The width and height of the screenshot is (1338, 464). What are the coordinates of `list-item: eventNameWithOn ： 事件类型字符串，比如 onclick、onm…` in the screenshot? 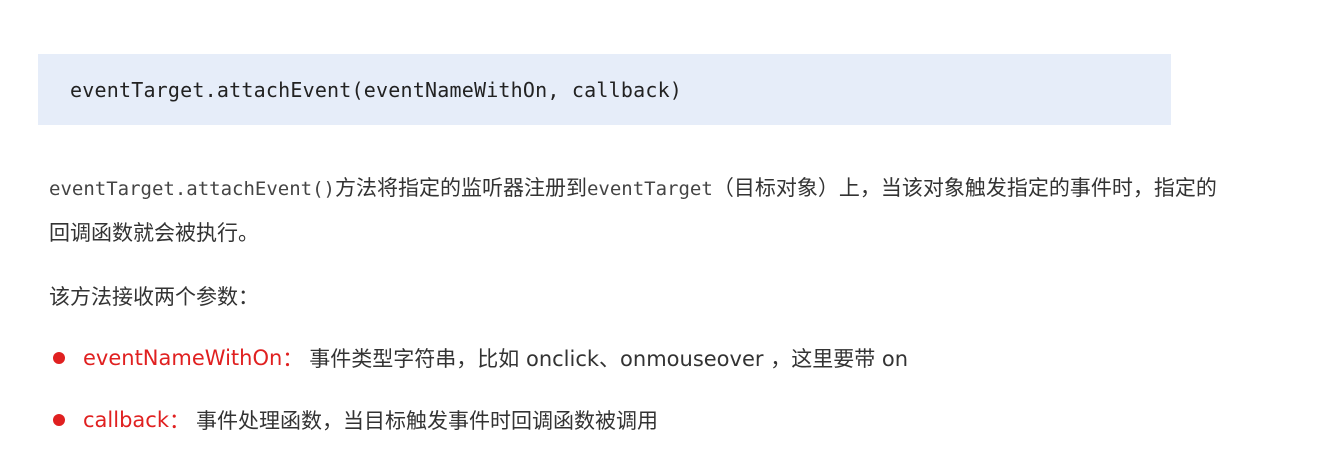 It's located at (478, 358).